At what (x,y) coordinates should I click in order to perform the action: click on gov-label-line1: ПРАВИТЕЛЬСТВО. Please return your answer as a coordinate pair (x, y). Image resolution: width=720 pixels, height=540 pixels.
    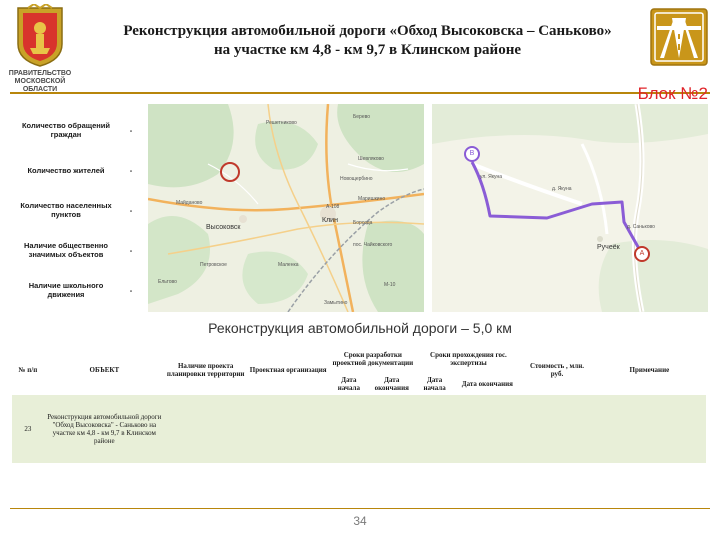
    Looking at the image, I should click on (40, 73).